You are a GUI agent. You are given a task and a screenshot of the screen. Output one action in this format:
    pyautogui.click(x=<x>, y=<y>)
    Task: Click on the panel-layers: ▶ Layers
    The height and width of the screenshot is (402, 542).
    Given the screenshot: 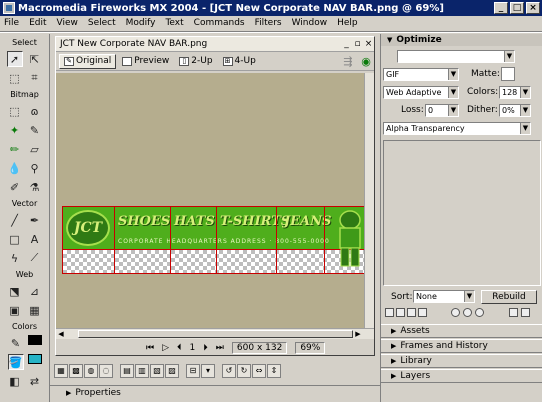 What is the action you would take?
    pyautogui.click(x=461, y=376)
    